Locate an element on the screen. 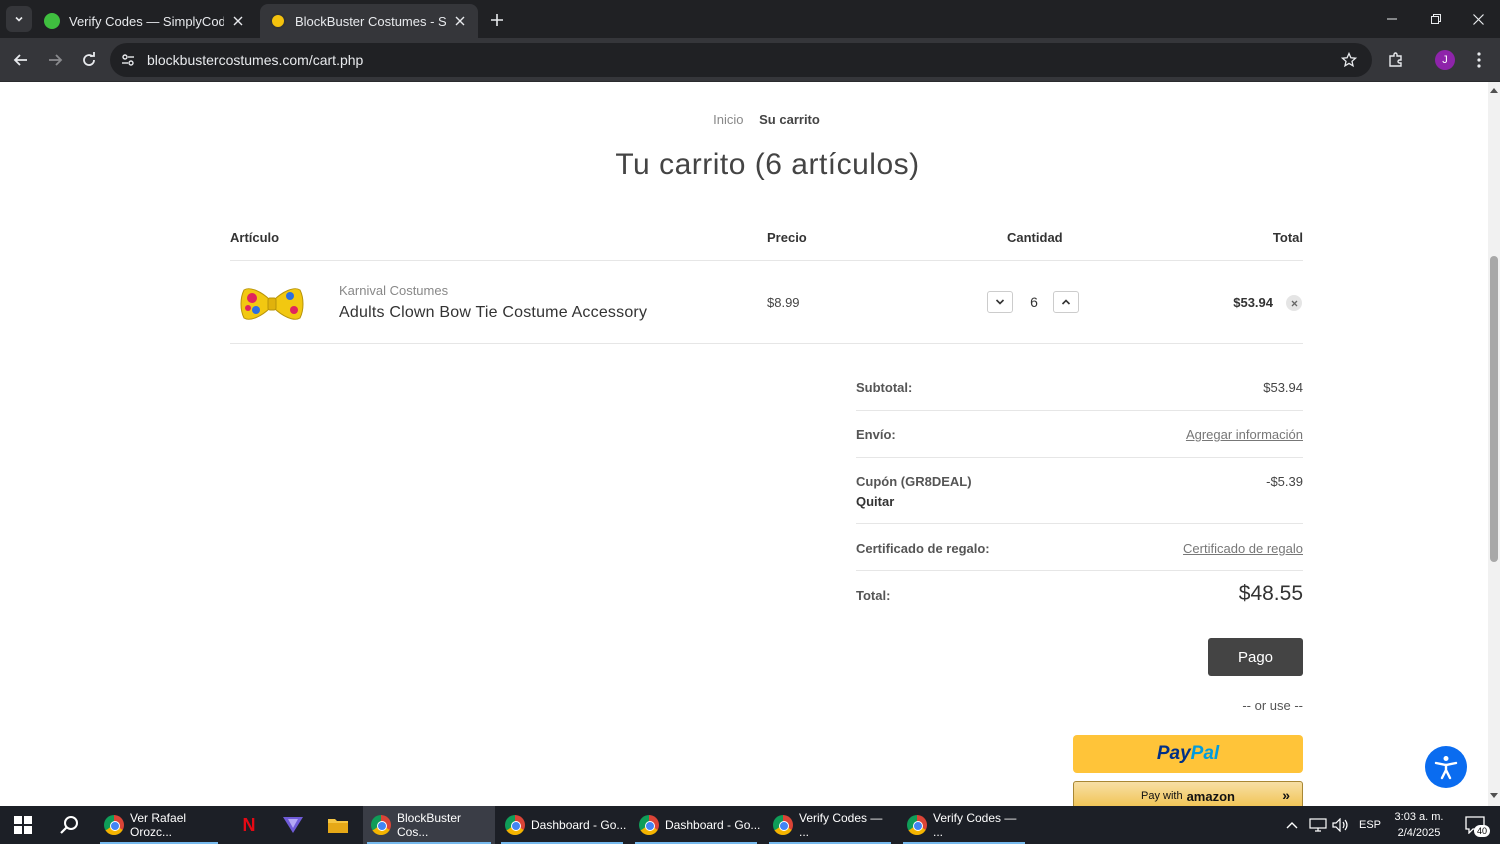 The width and height of the screenshot is (1500, 844). notifications-button: 40 is located at coordinates (1475, 825).